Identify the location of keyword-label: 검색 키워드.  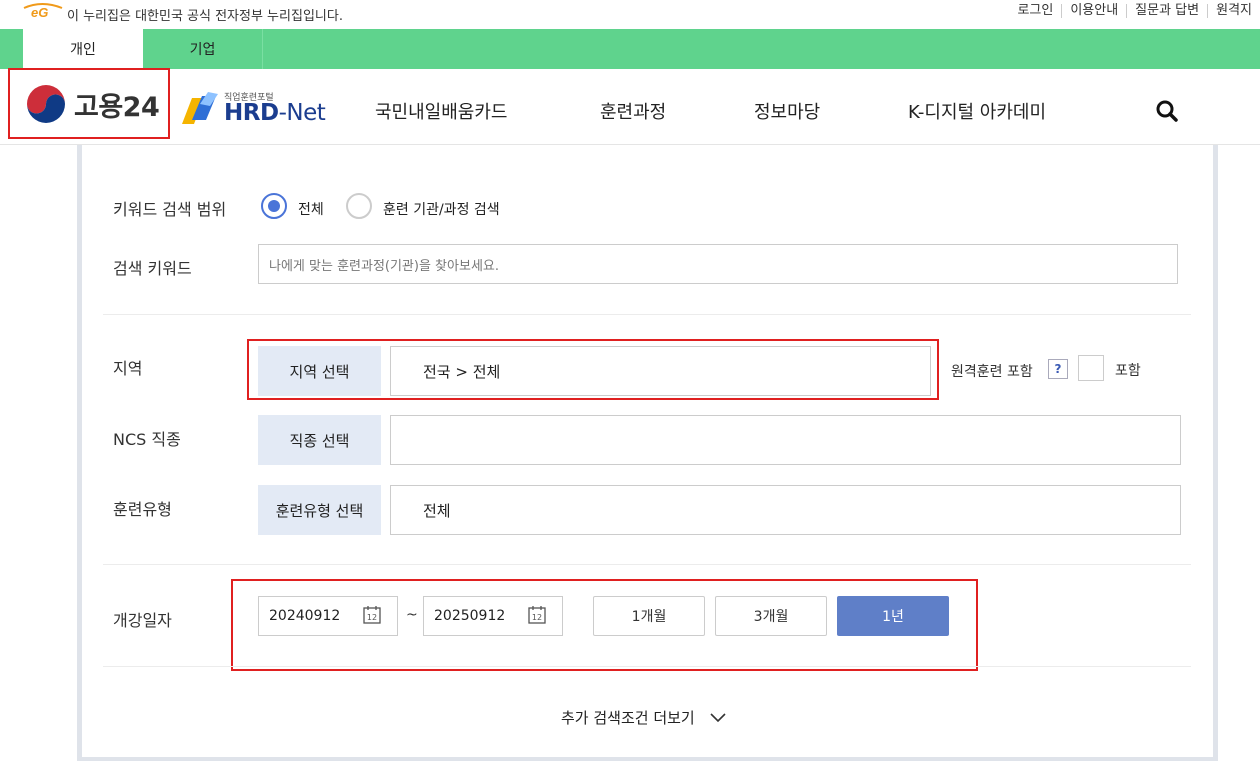
(152, 268).